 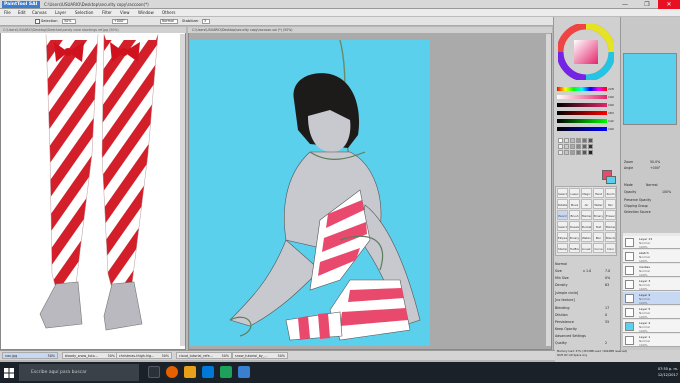 What do you see at coordinates (636, 206) in the screenshot?
I see `clipping-group-checkbox: Clipping Group` at bounding box center [636, 206].